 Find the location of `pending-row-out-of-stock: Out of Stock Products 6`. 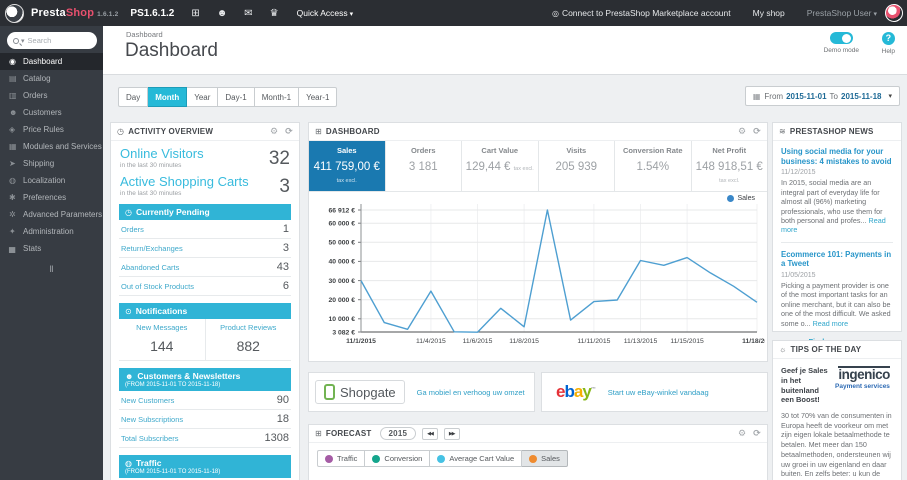

pending-row-out-of-stock: Out of Stock Products 6 is located at coordinates (205, 286).